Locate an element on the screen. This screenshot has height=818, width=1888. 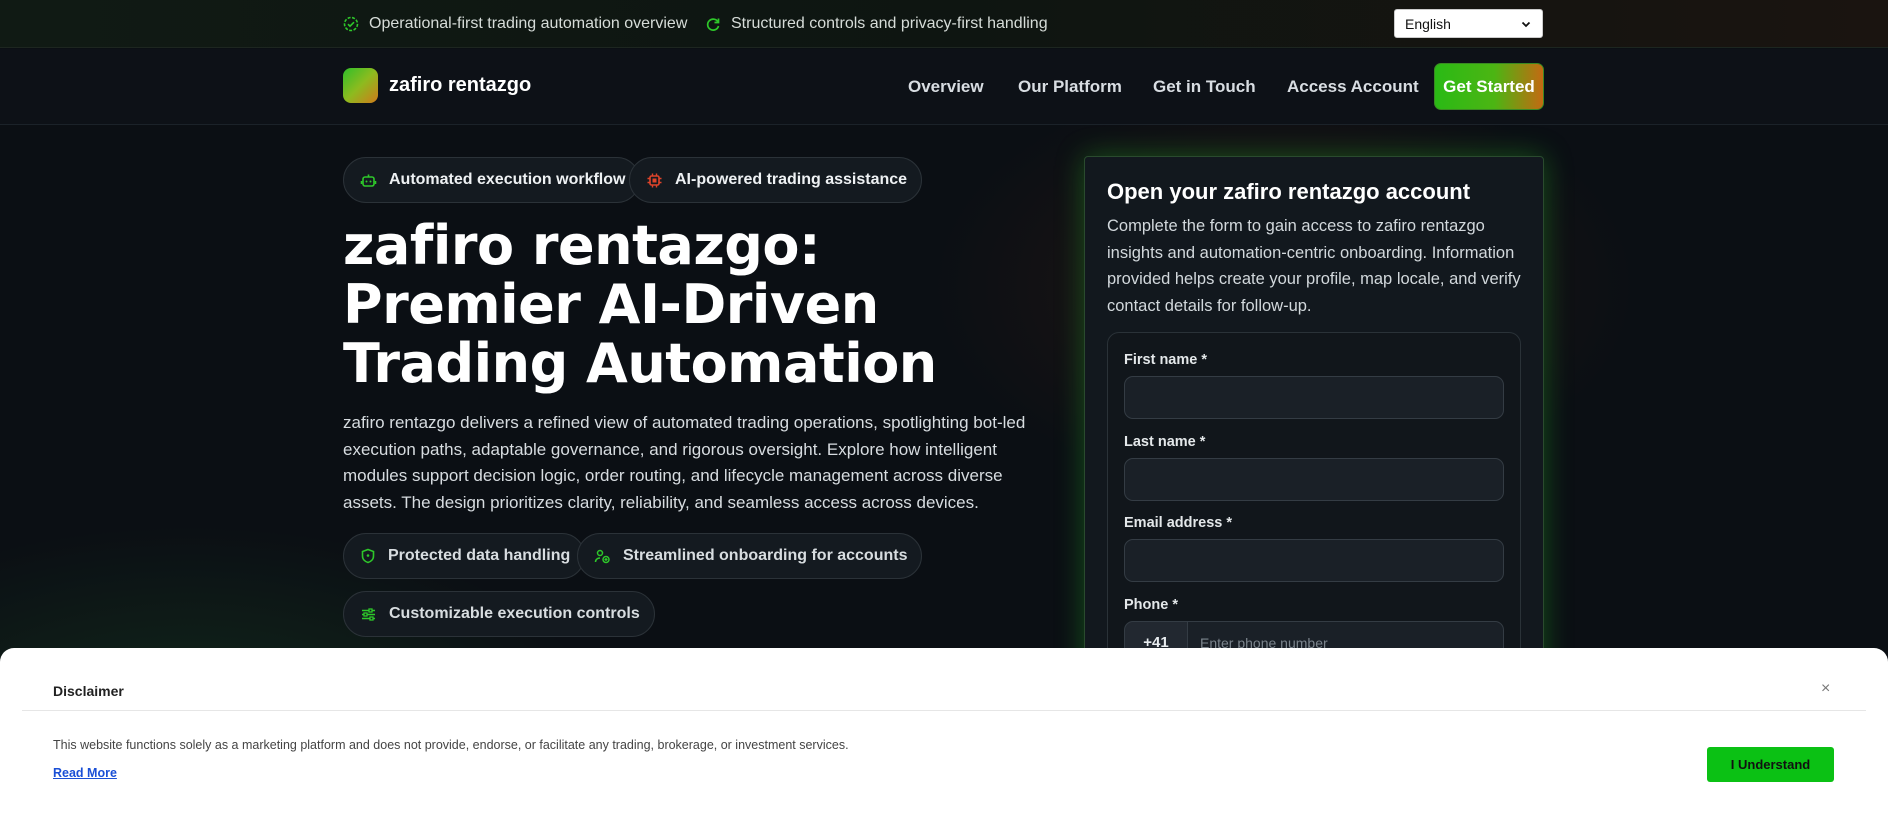
refresh-icon is located at coordinates (713, 24).